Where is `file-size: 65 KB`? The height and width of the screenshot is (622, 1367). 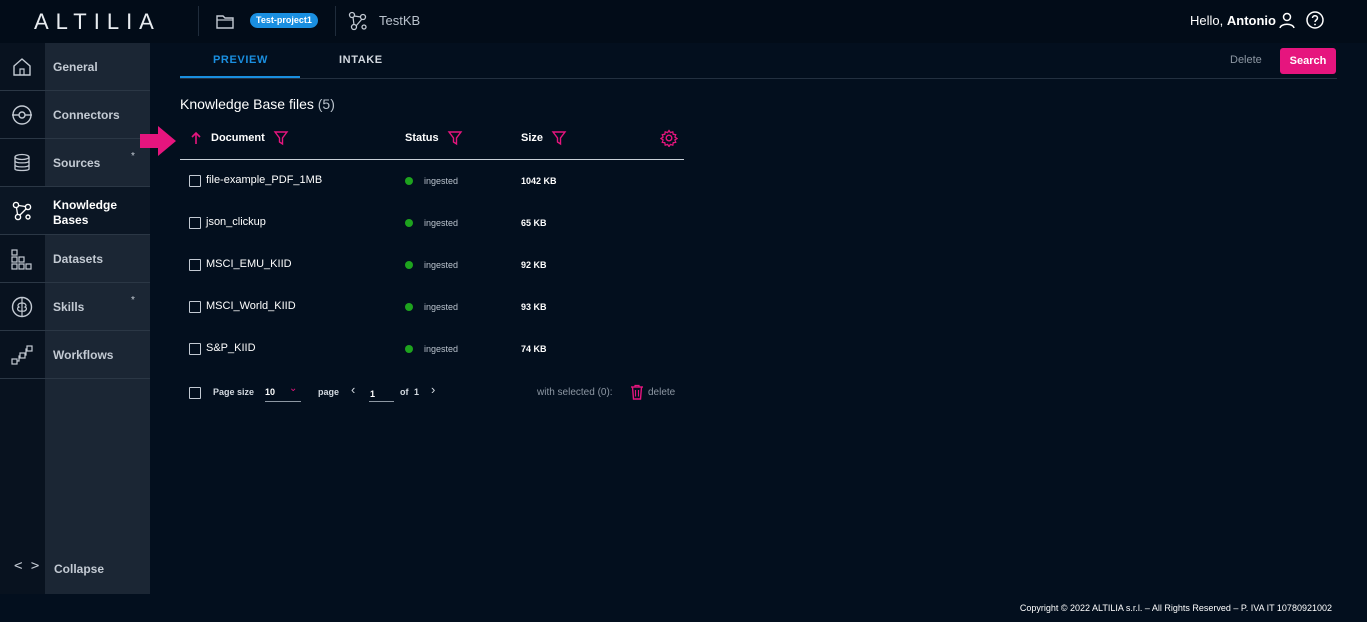 file-size: 65 KB is located at coordinates (534, 223).